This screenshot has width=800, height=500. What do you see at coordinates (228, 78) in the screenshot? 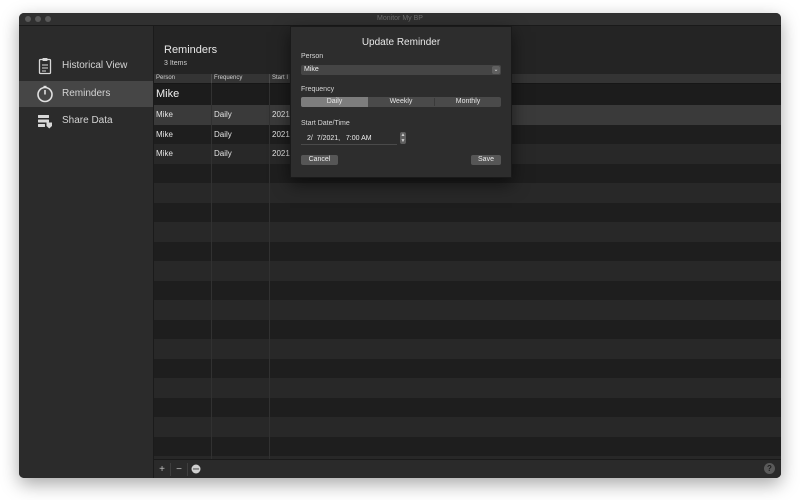
I see `column-header-frequency: Frequency` at bounding box center [228, 78].